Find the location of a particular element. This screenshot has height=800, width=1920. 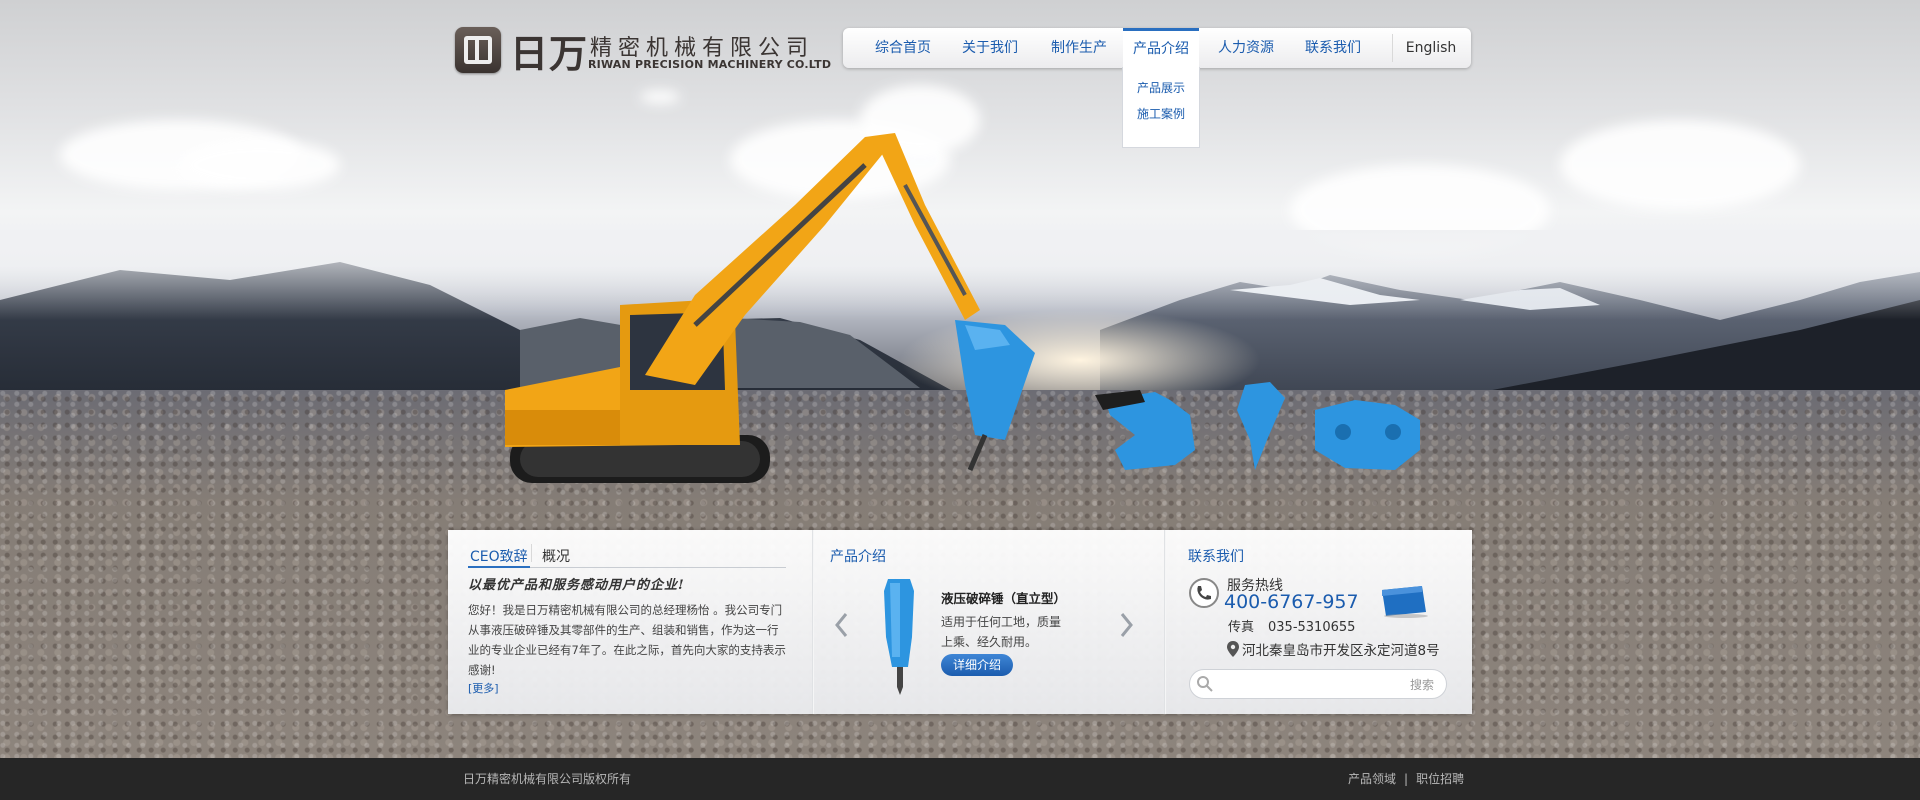

tab-divider is located at coordinates (658, 567).